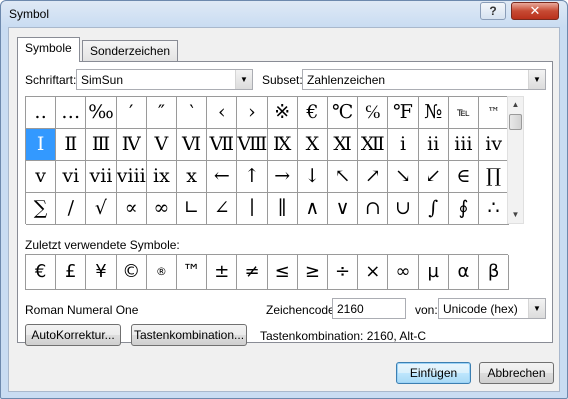  Describe the element at coordinates (222, 272) in the screenshot. I see `recent-symbol-cell: ±` at that location.